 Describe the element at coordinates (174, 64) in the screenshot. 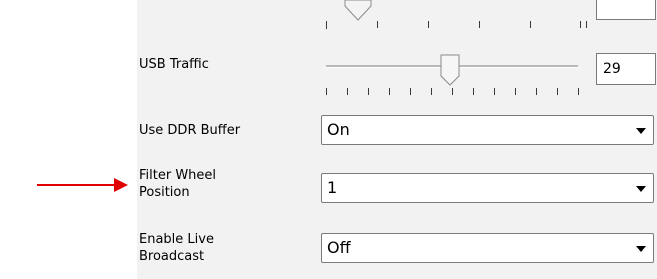

I see `usb-traffic-label: USB Traffic` at that location.